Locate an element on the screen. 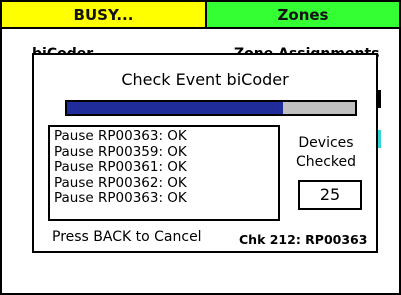 Image resolution: width=401 pixels, height=295 pixels. log-line: Pause RP00362: OK is located at coordinates (120, 182).